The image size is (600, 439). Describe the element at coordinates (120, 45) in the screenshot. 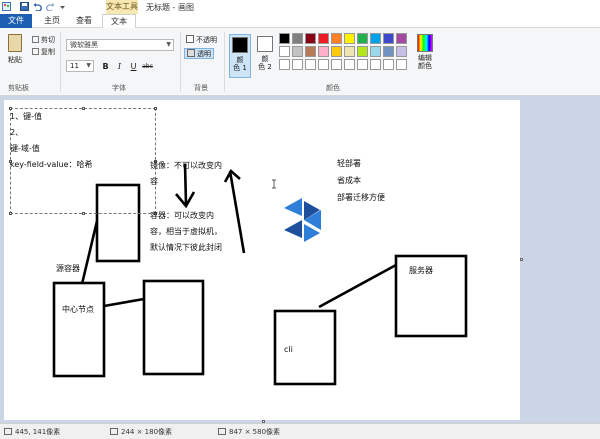

I see `font-family-select: 微软雅黑 ▼` at that location.